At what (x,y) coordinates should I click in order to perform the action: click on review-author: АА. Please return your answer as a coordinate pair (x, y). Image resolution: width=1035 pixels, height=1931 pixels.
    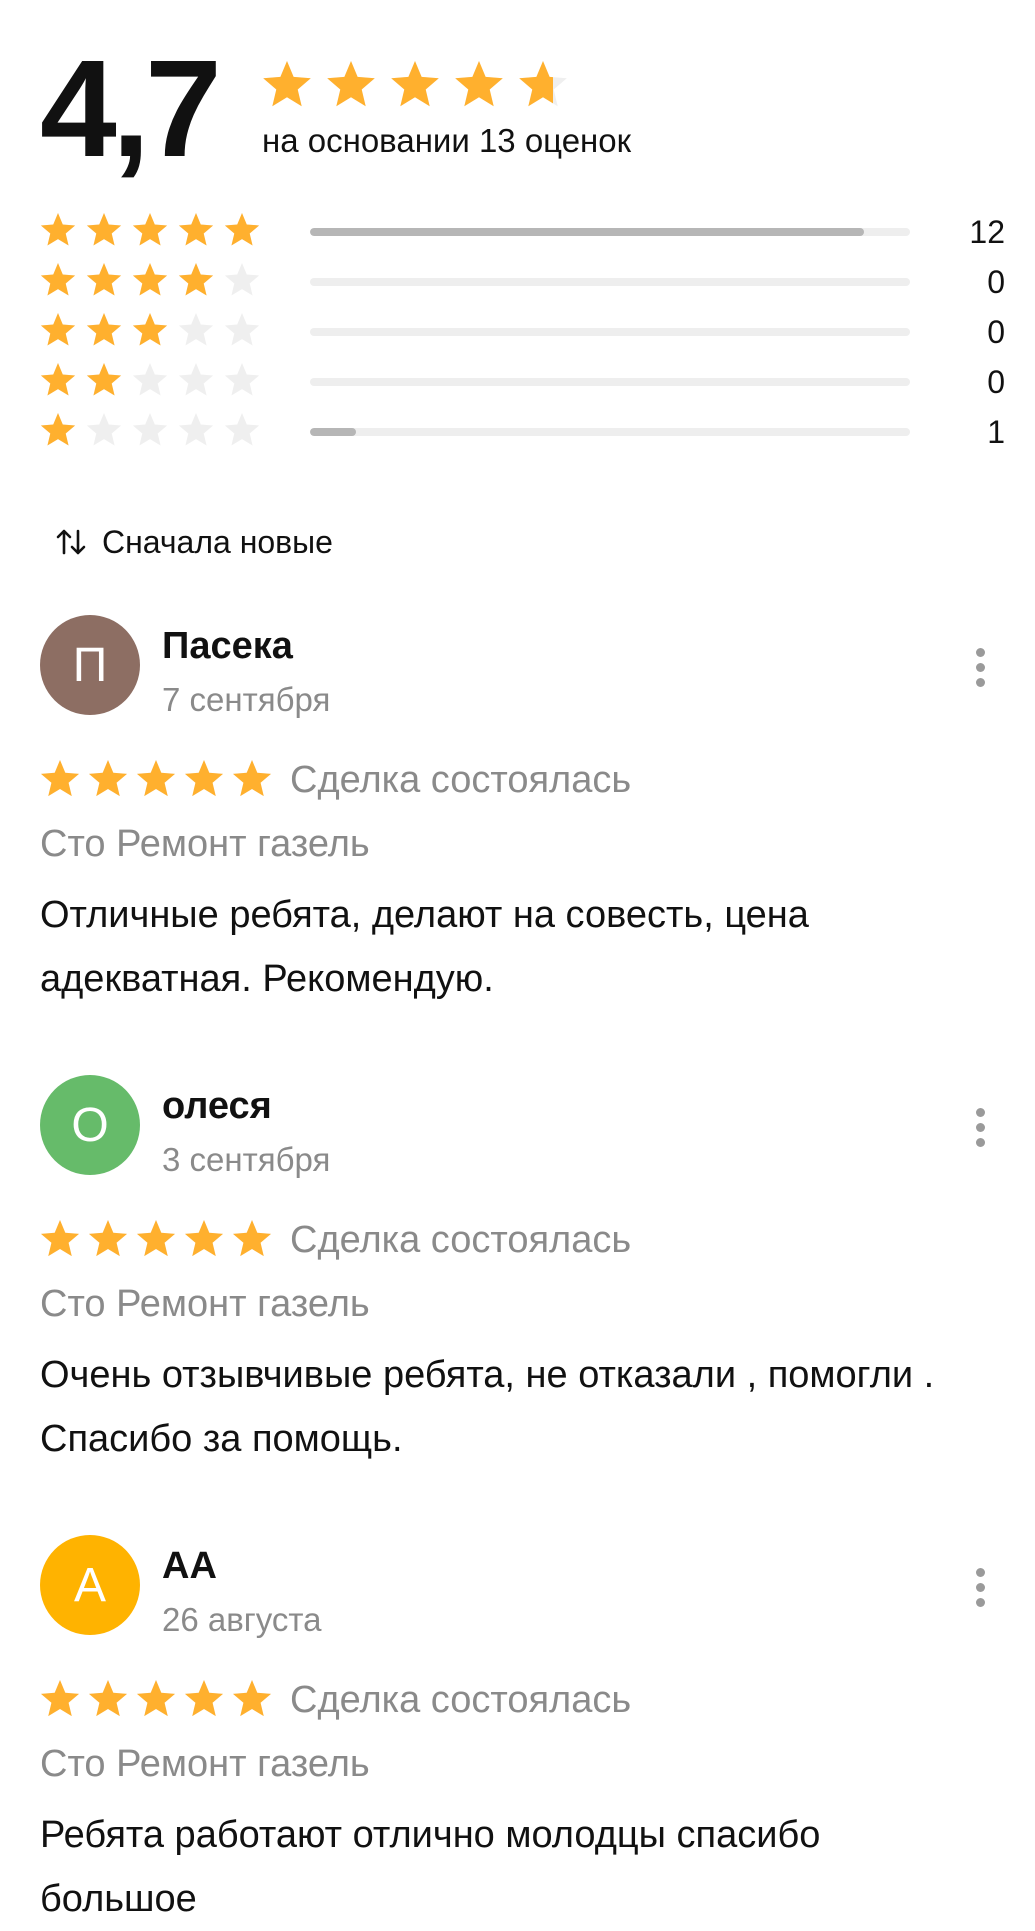
    Looking at the image, I should click on (189, 1566).